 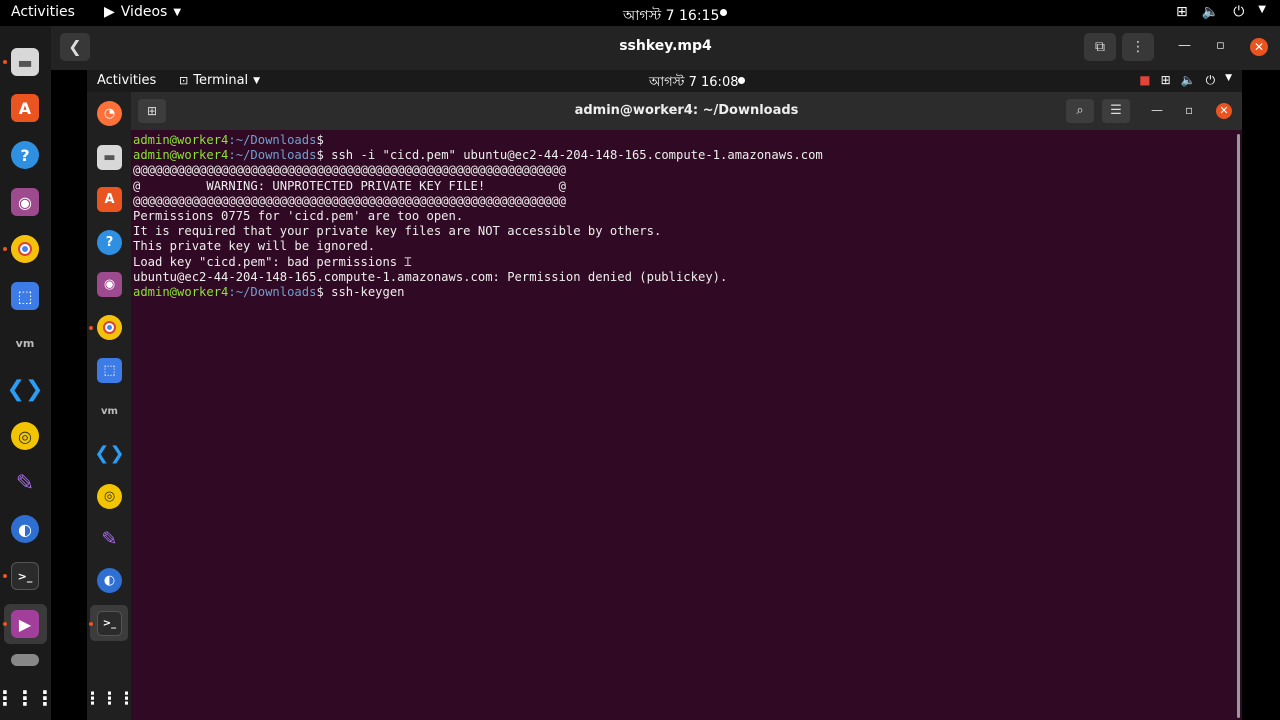 I want to click on terminal-scrollbar, so click(x=1238, y=426).